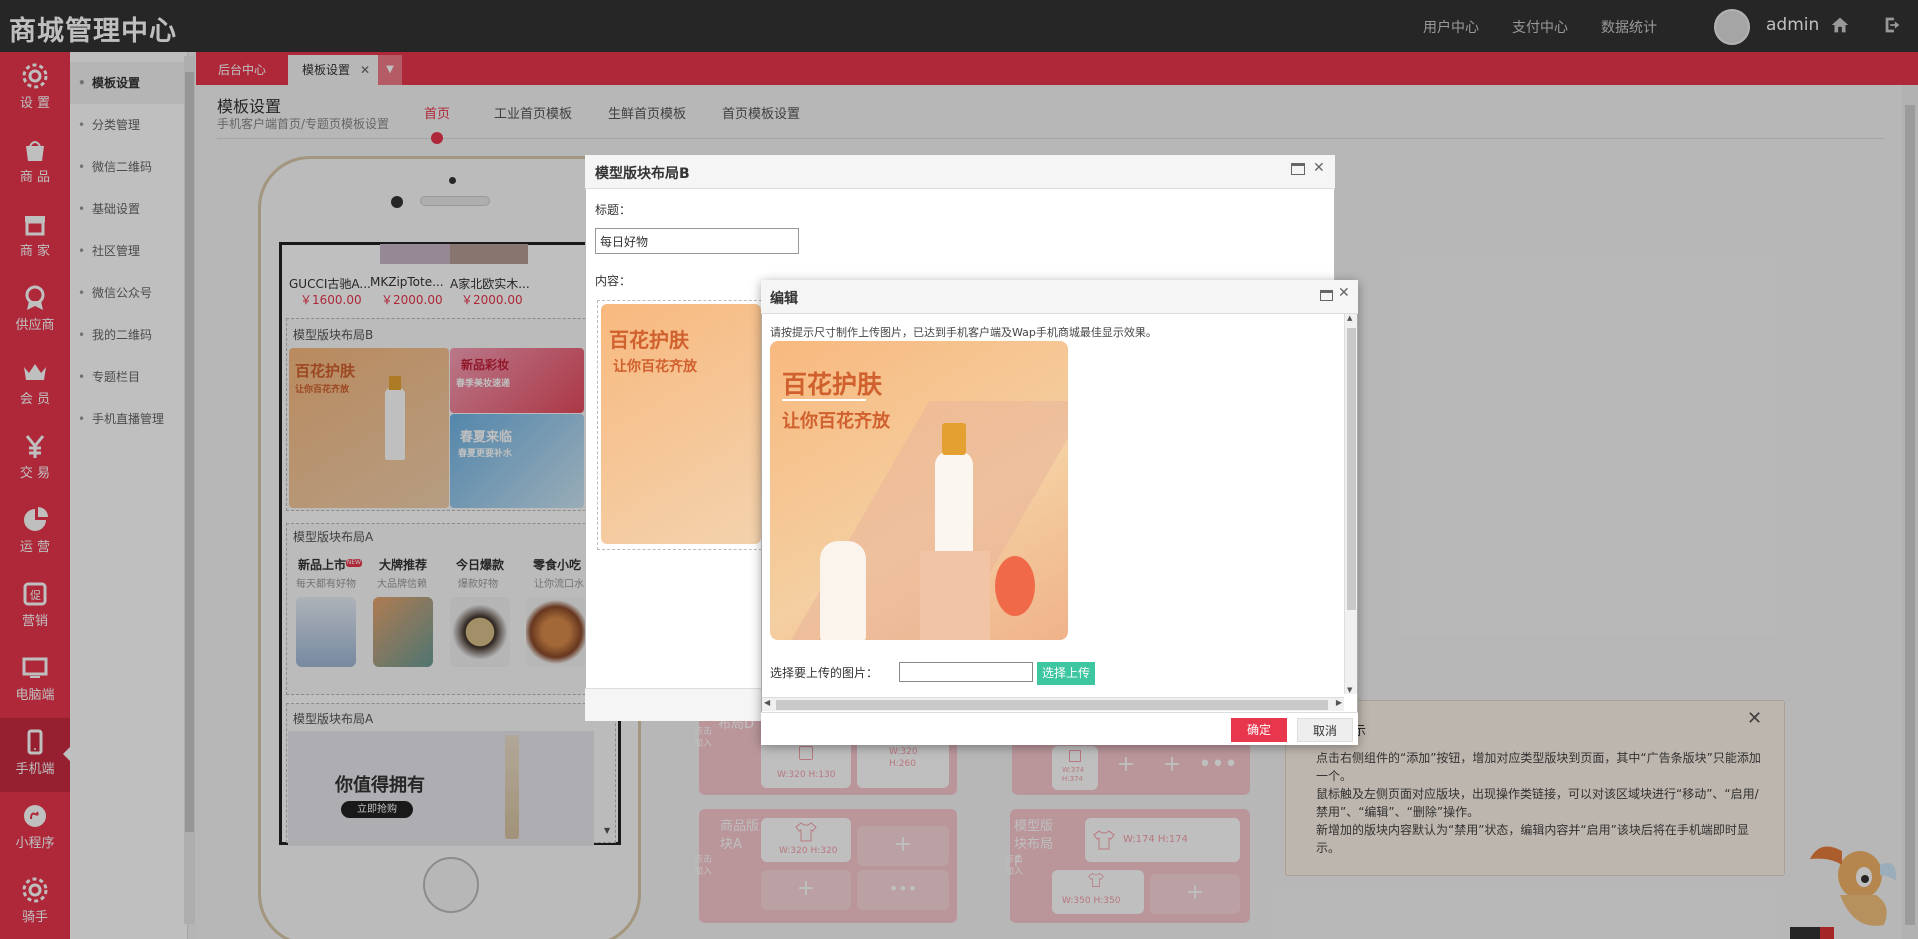  What do you see at coordinates (642, 174) in the screenshot?
I see `modal-title: 模型版块布局B` at bounding box center [642, 174].